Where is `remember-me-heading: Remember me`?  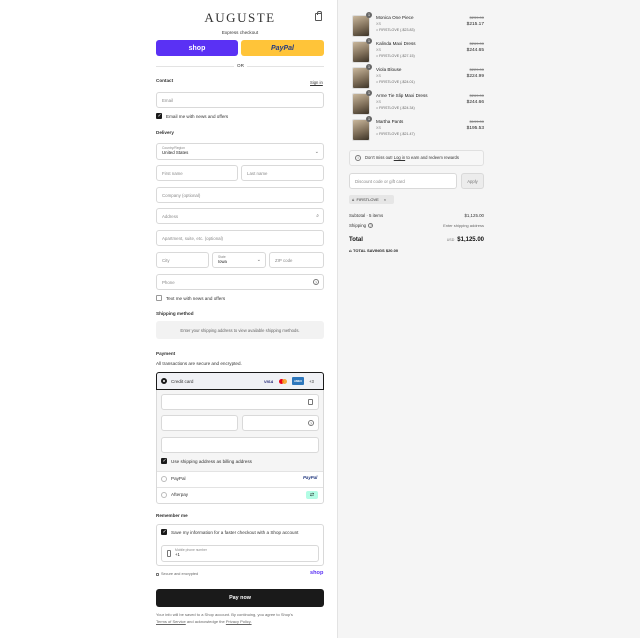 remember-me-heading: Remember me is located at coordinates (172, 515).